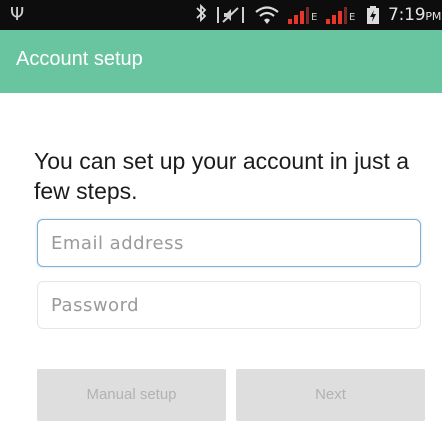  I want to click on clock-time: 7:19, so click(407, 15).